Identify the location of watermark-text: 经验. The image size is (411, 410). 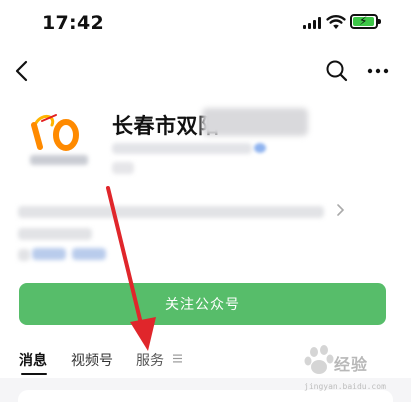
(351, 364).